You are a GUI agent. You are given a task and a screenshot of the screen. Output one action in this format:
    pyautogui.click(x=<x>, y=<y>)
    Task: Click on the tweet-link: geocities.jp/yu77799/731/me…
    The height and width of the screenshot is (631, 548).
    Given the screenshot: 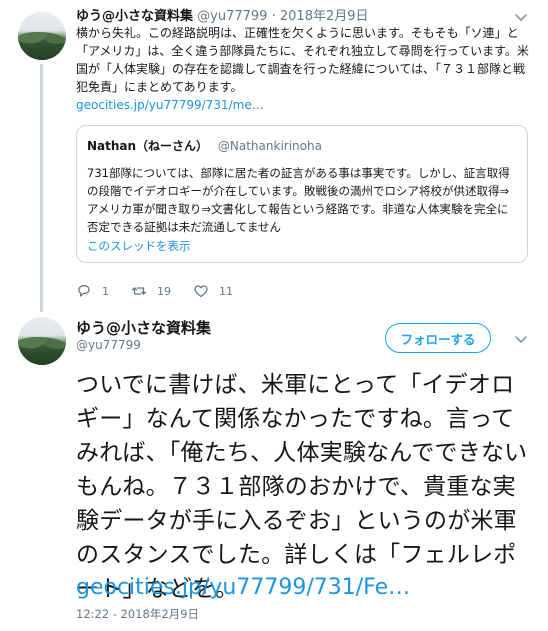 What is the action you would take?
    pyautogui.click(x=170, y=105)
    